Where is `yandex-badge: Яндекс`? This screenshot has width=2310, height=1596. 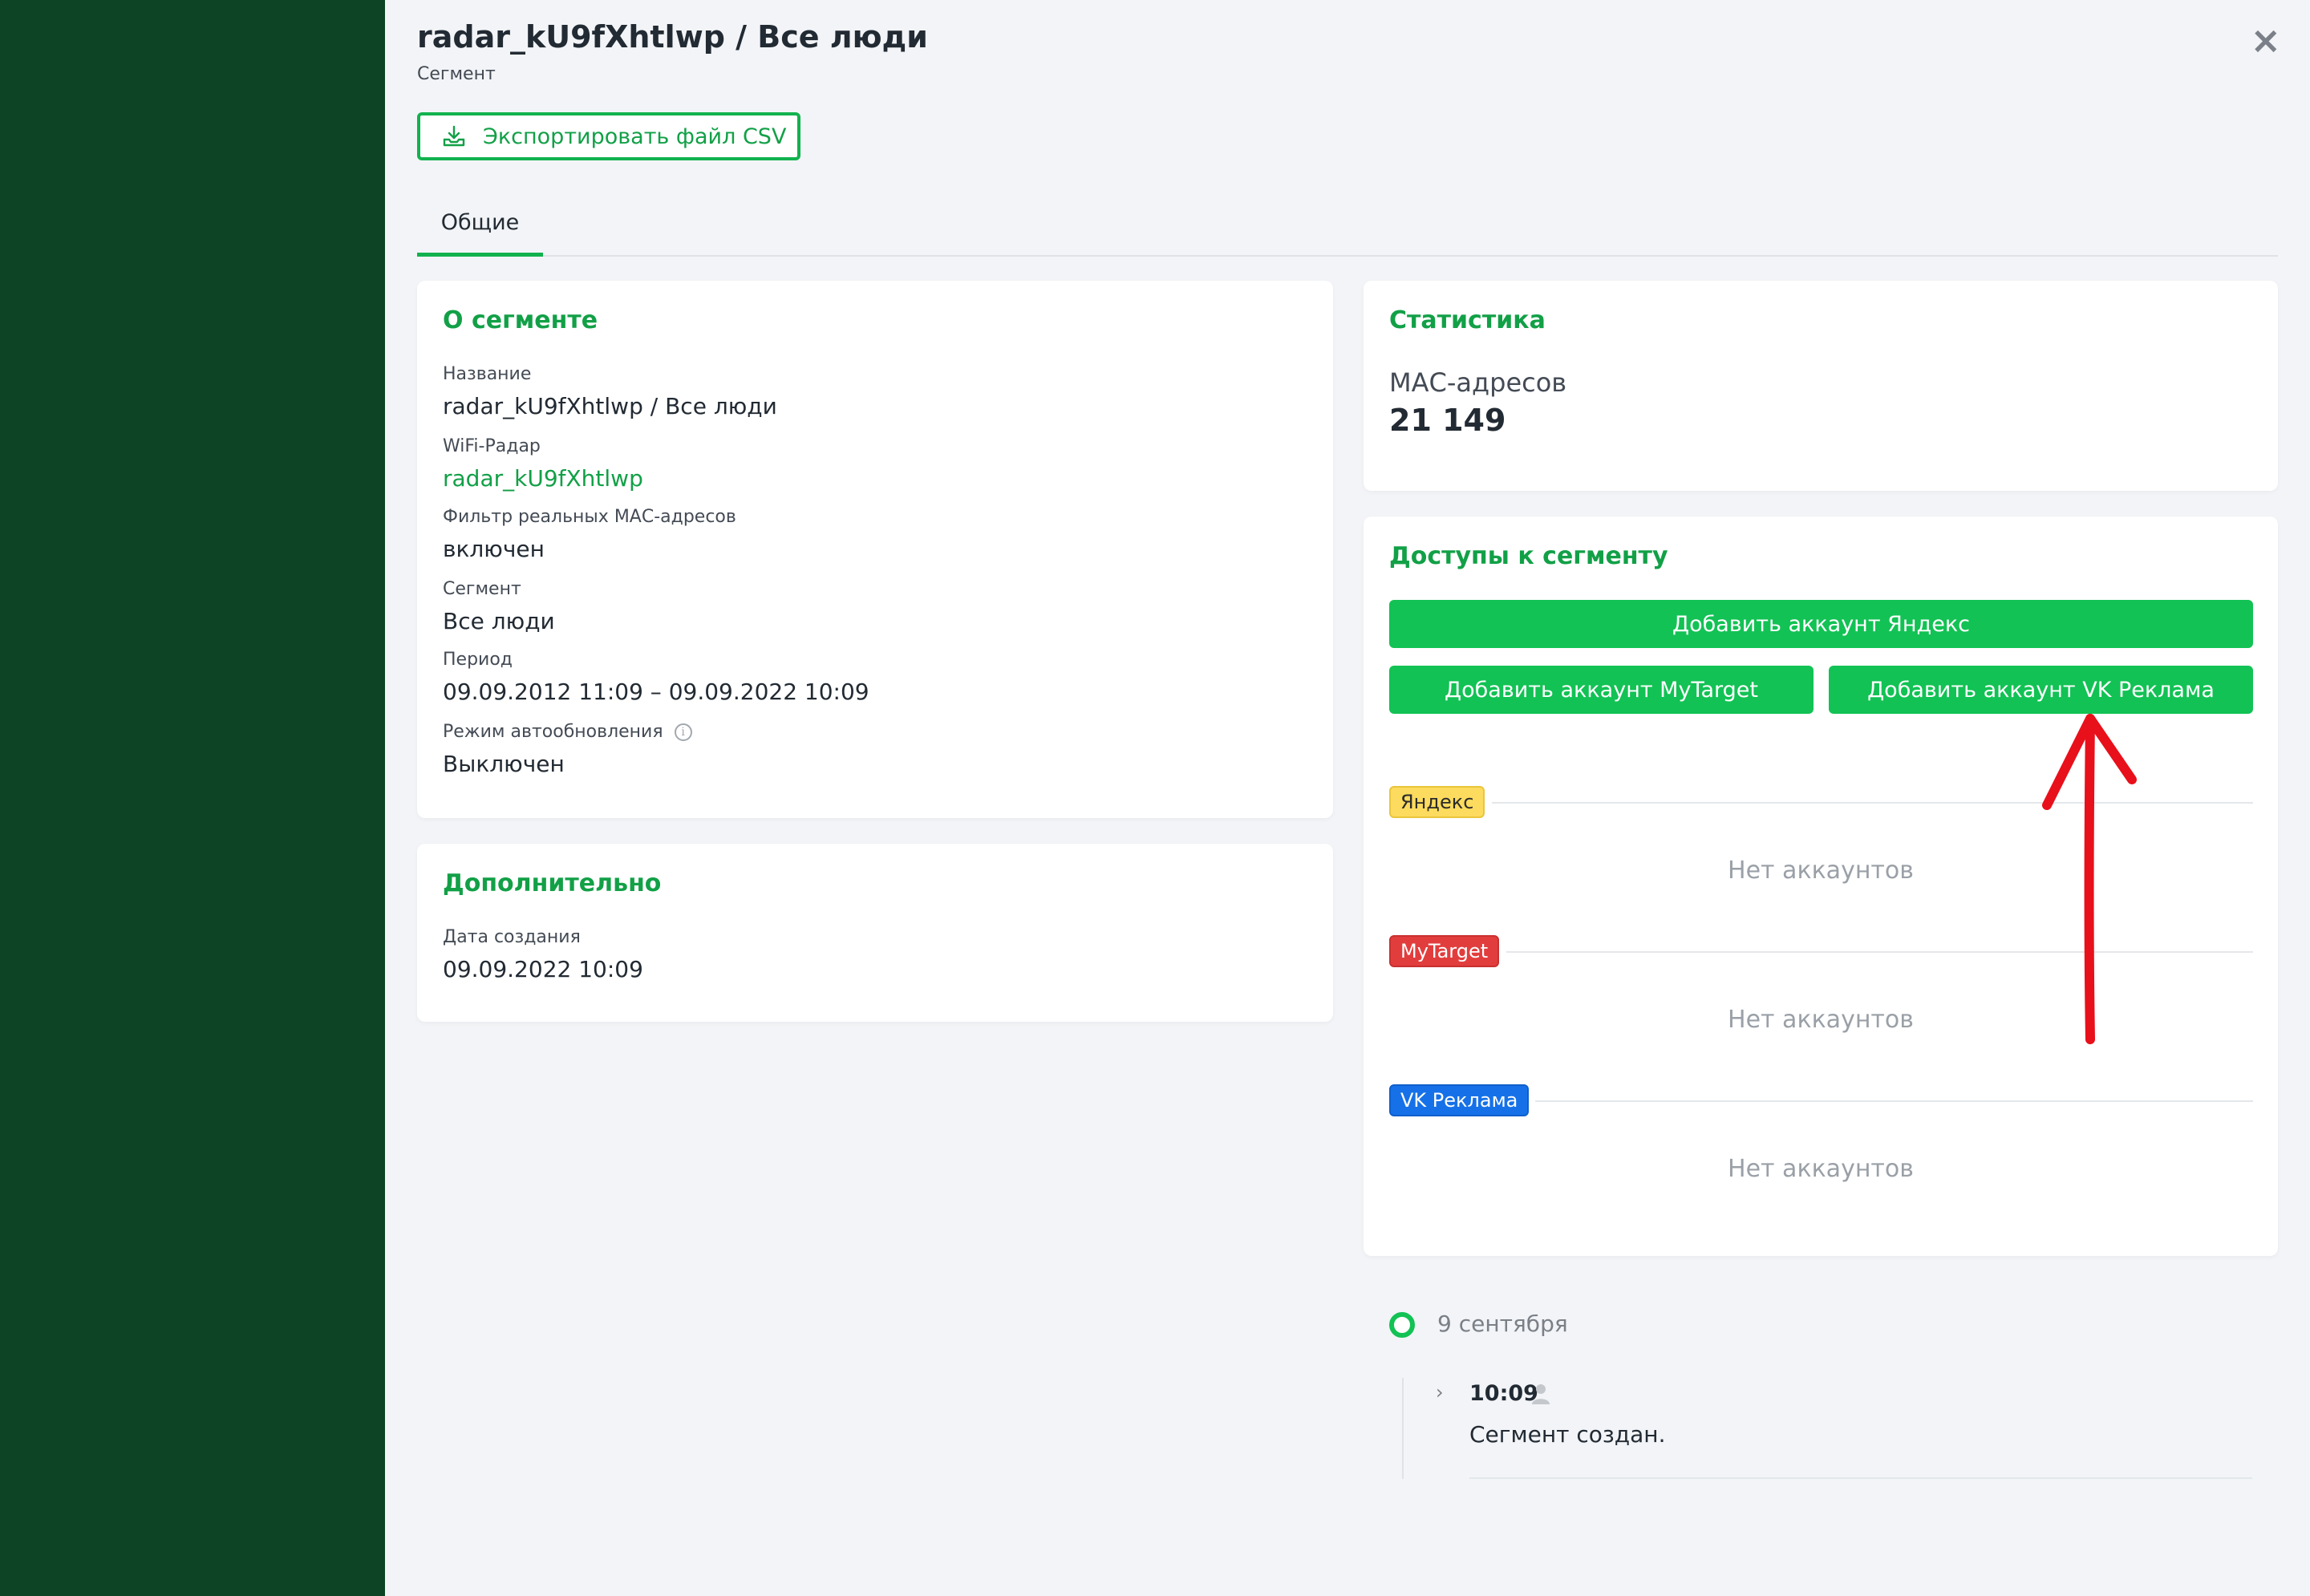 yandex-badge: Яндекс is located at coordinates (1437, 802).